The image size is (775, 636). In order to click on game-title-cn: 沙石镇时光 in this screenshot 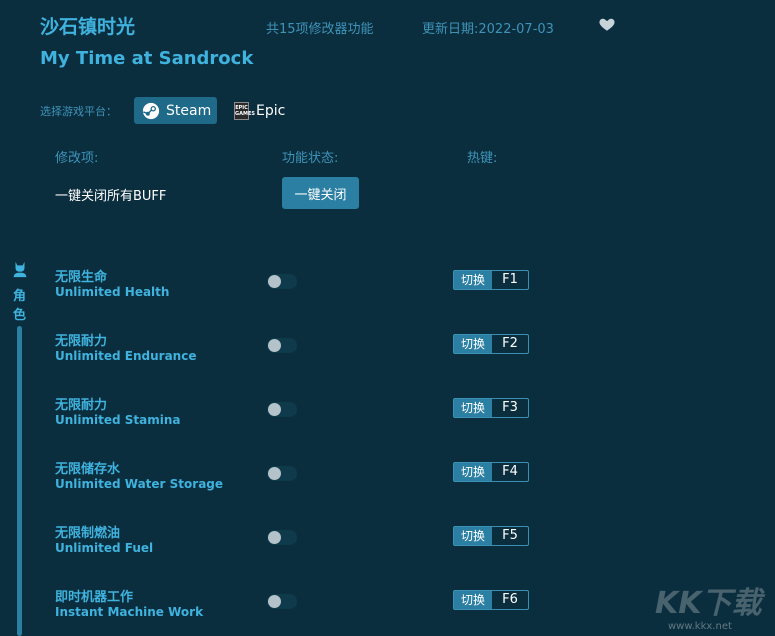, I will do `click(88, 27)`.